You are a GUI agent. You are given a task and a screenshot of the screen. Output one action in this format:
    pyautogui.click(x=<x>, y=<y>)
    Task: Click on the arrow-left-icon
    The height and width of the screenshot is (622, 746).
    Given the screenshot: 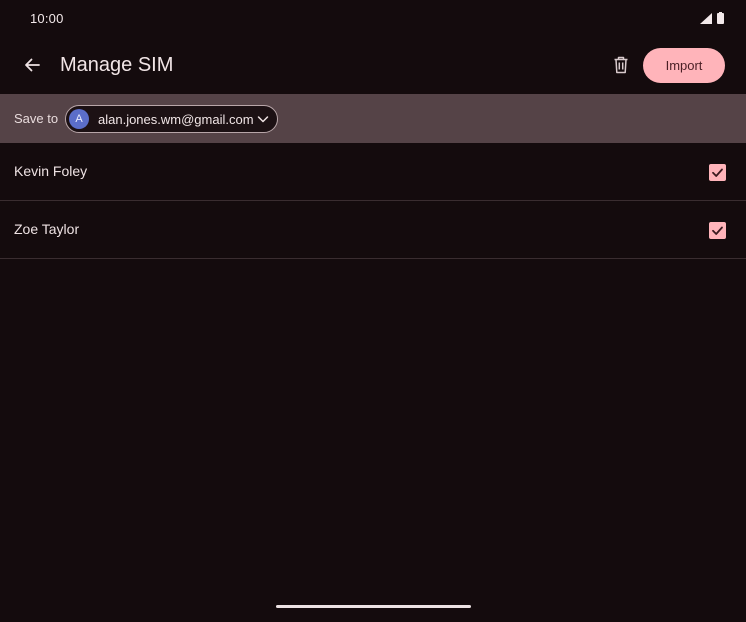 What is the action you would take?
    pyautogui.click(x=32, y=65)
    